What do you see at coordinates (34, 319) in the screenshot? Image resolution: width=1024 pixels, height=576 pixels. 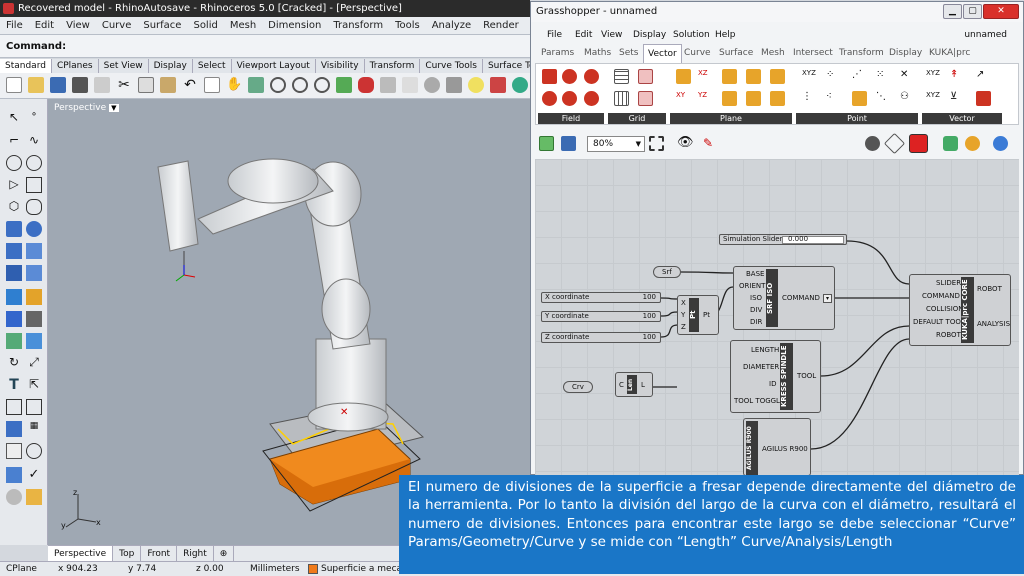 I see `trim-icon` at bounding box center [34, 319].